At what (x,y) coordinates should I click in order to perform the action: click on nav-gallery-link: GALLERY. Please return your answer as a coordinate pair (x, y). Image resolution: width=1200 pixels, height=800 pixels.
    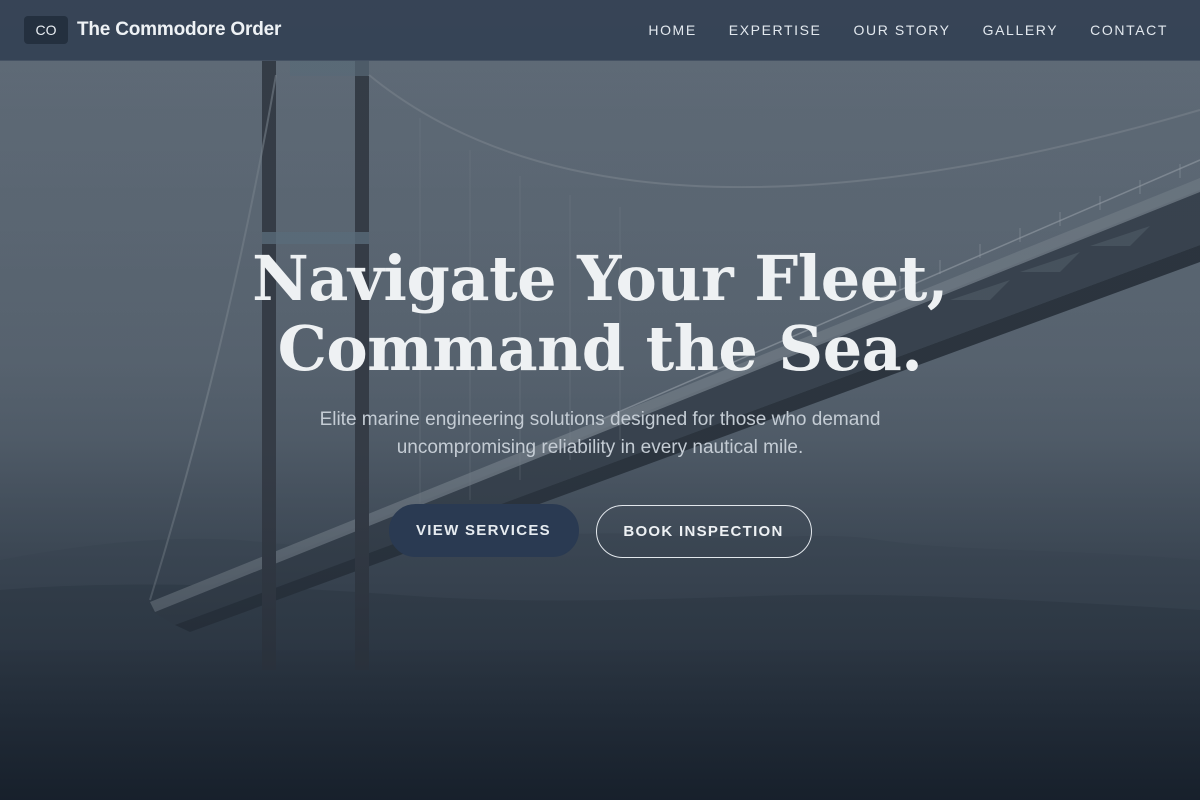
    Looking at the image, I should click on (1021, 30).